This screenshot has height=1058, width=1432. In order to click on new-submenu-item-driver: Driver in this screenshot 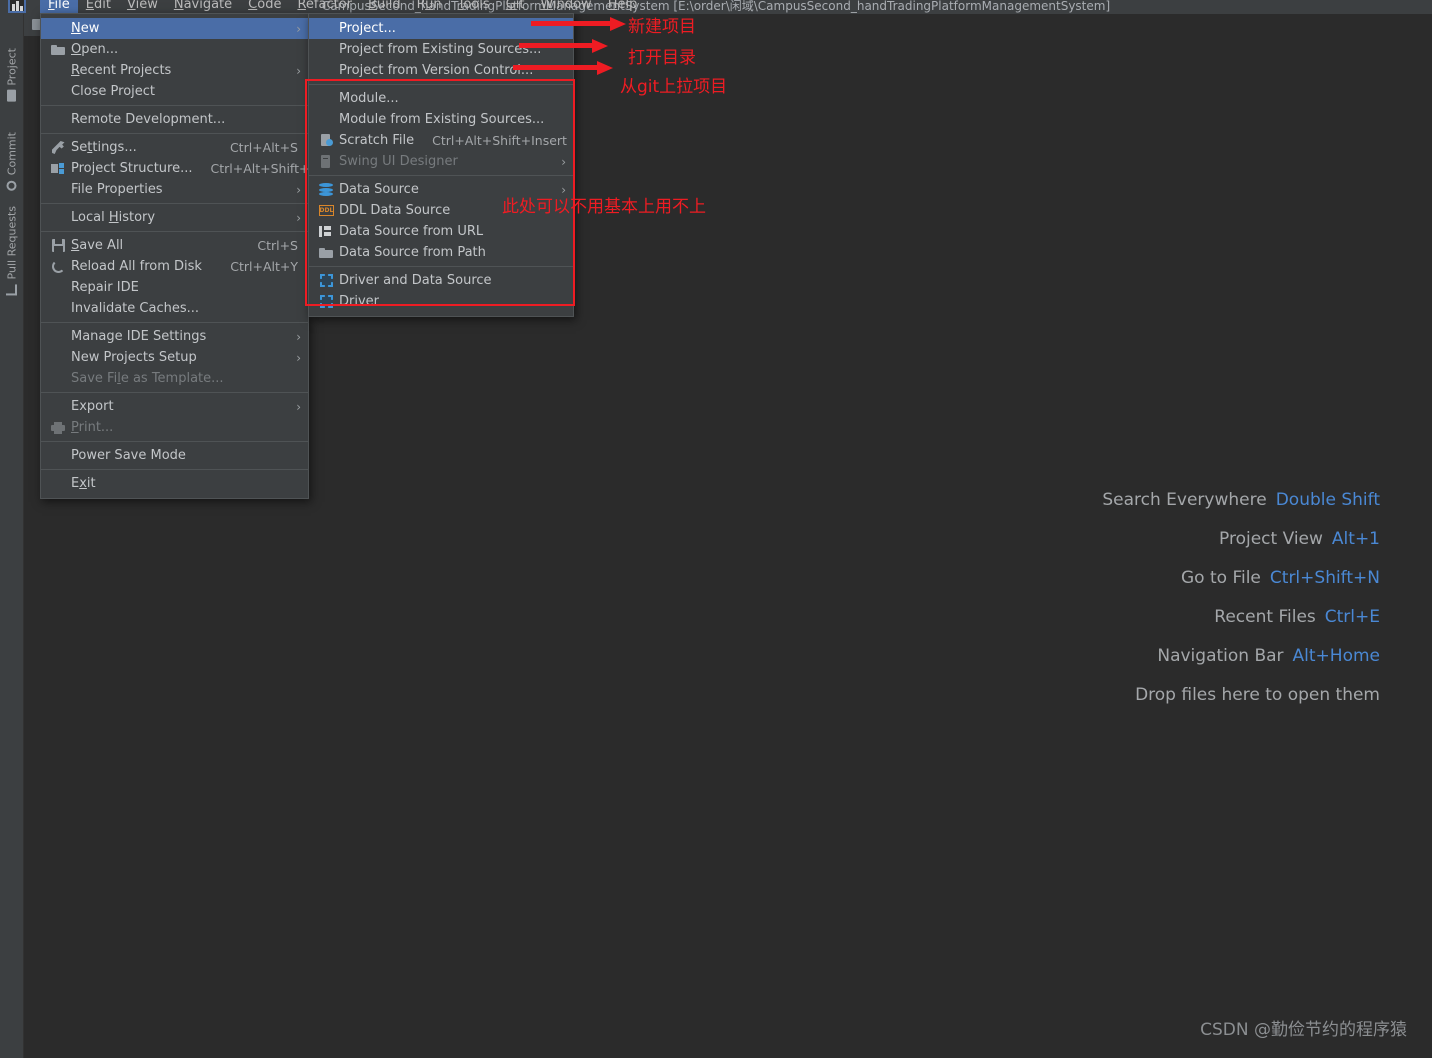, I will do `click(441, 301)`.